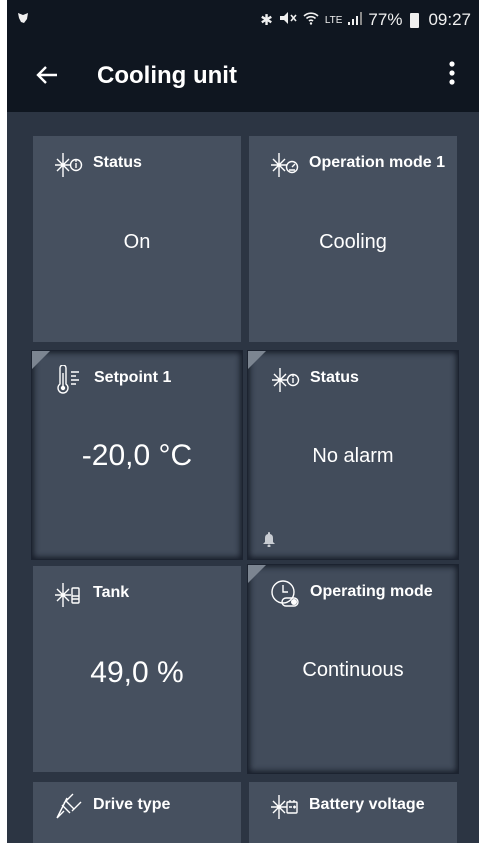  What do you see at coordinates (68, 595) in the screenshot?
I see `snowflake-tank-icon` at bounding box center [68, 595].